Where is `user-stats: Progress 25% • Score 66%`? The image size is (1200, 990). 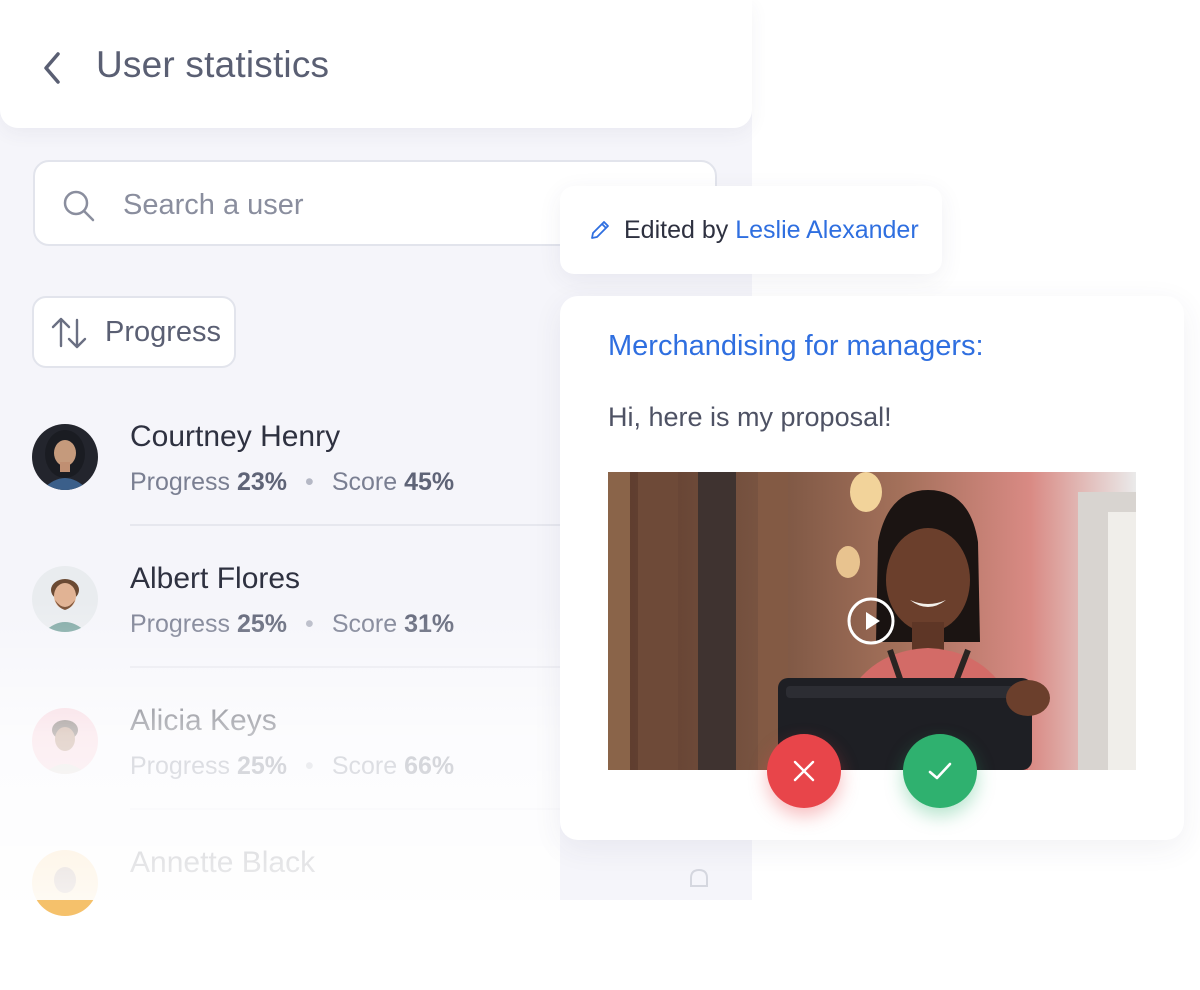 user-stats: Progress 25% • Score 66% is located at coordinates (292, 766).